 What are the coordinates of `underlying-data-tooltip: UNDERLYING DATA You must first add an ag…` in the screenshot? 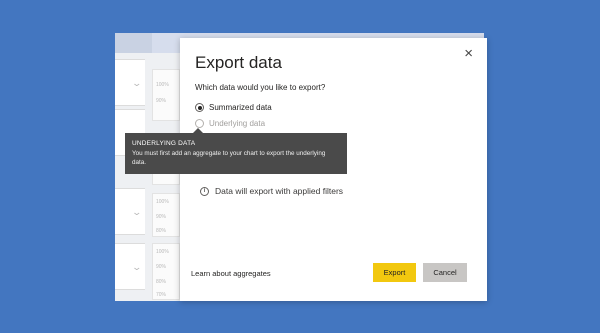 It's located at (236, 151).